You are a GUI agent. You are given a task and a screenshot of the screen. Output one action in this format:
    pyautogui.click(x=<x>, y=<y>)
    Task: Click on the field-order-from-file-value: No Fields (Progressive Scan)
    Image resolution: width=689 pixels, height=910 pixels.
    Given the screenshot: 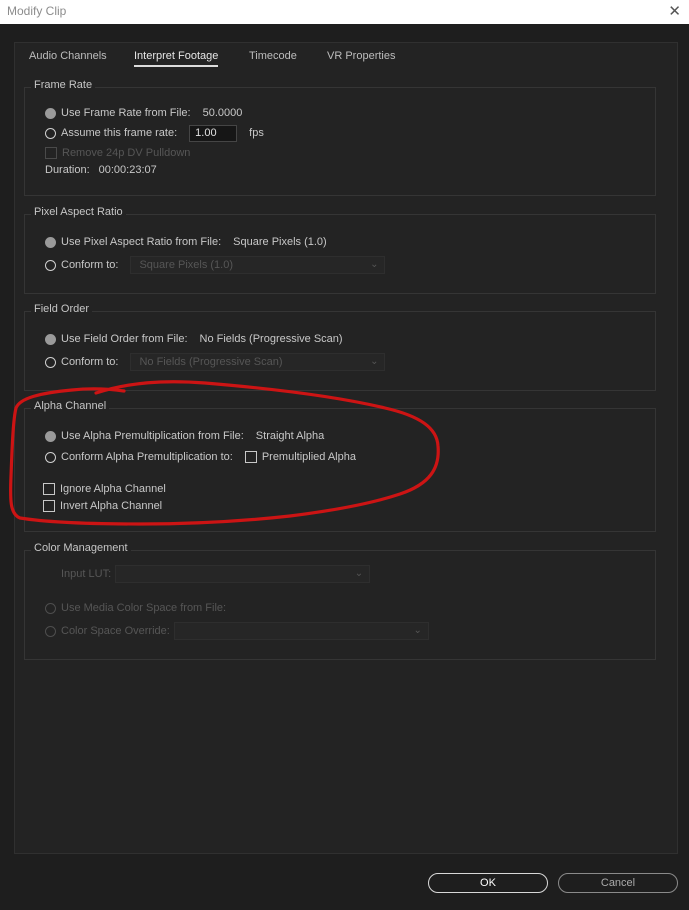 What is the action you would take?
    pyautogui.click(x=271, y=339)
    